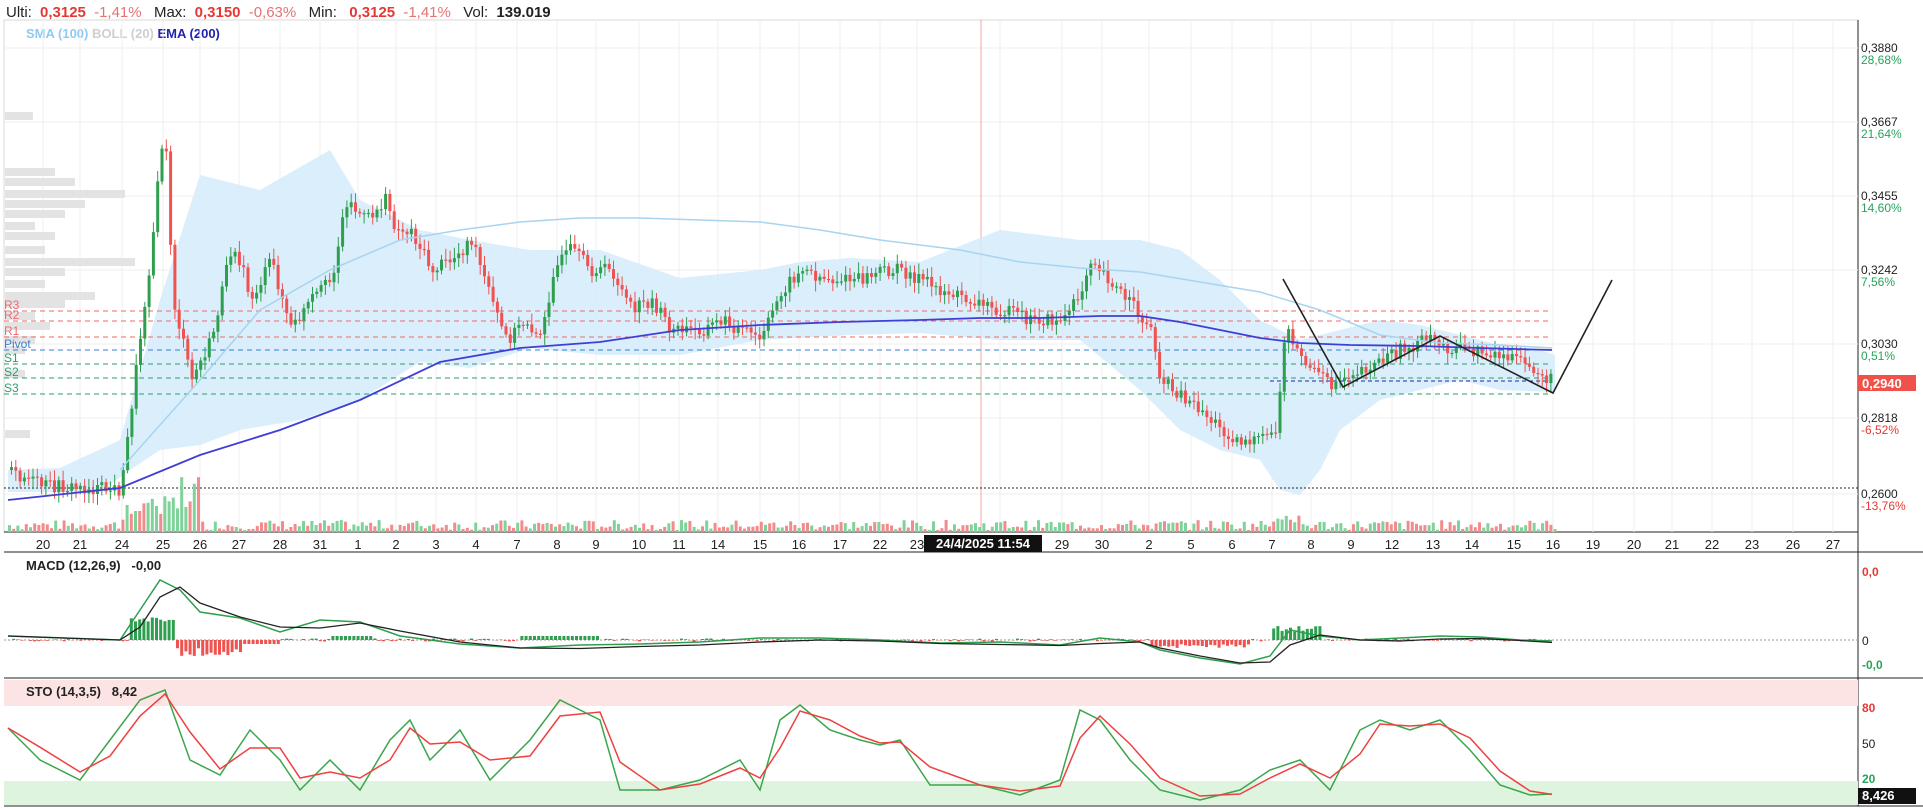 Image resolution: width=1923 pixels, height=810 pixels. Describe the element at coordinates (1880, 430) in the screenshot. I see `price-axis-pct: -6,52%` at that location.